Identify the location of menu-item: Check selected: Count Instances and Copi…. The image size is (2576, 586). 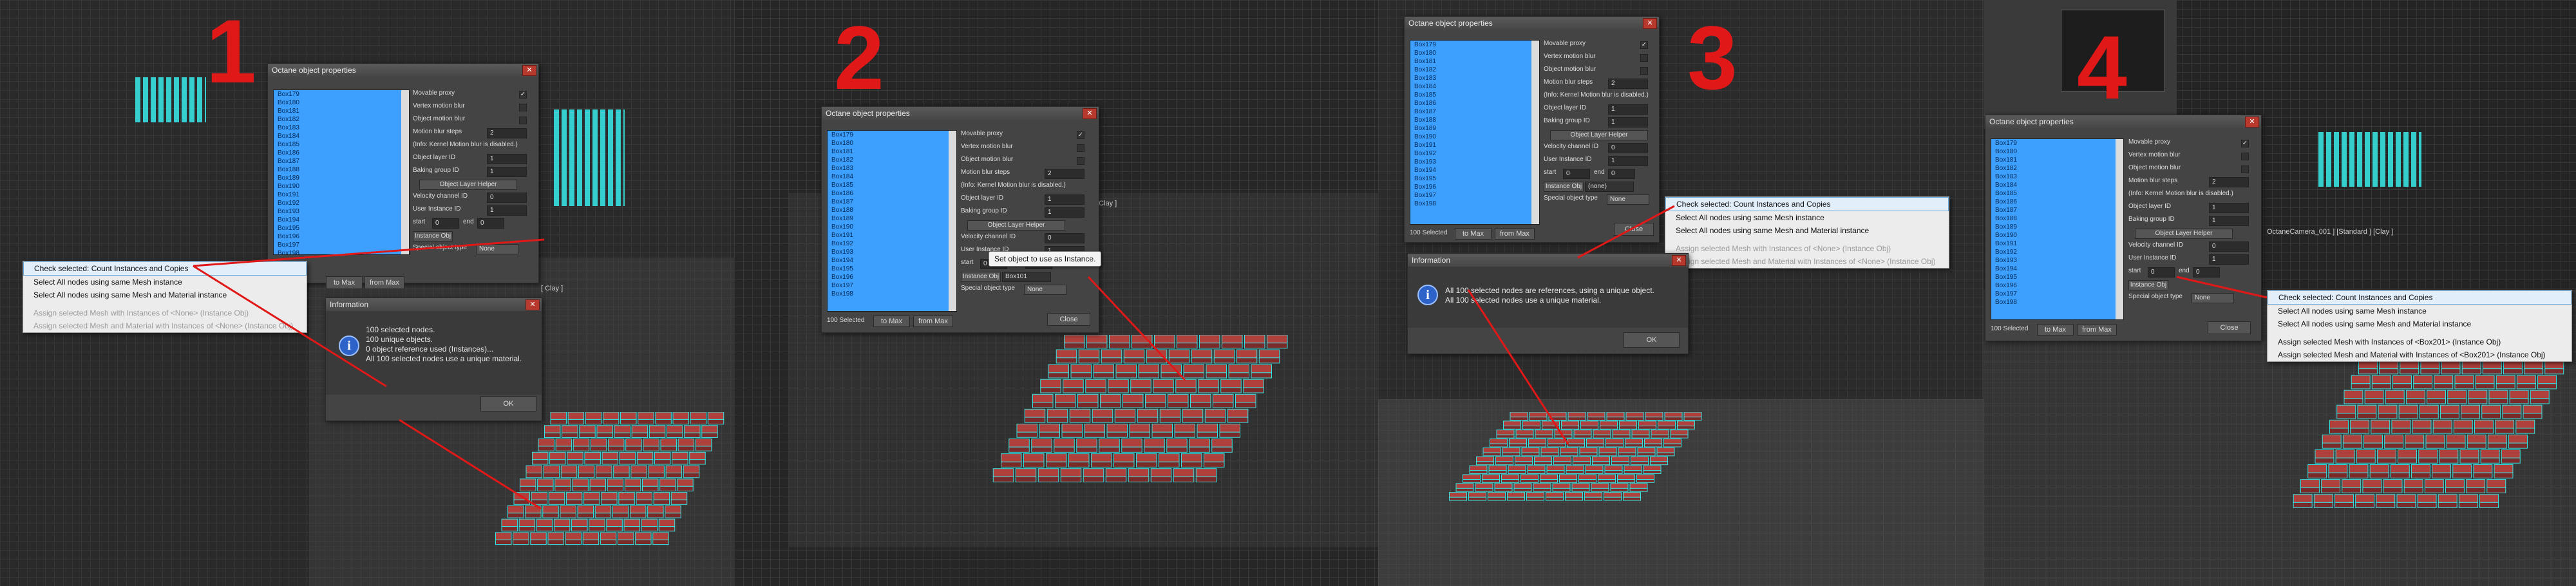
(1807, 204).